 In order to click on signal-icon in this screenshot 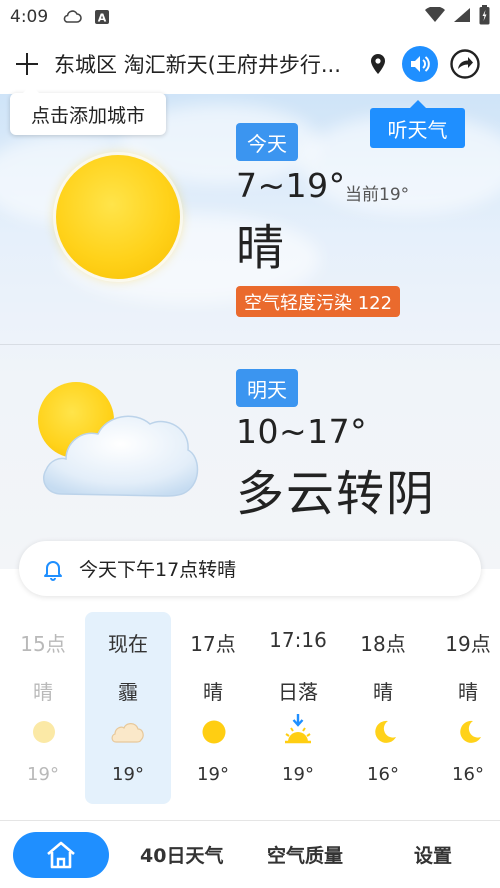, I will do `click(462, 17)`.